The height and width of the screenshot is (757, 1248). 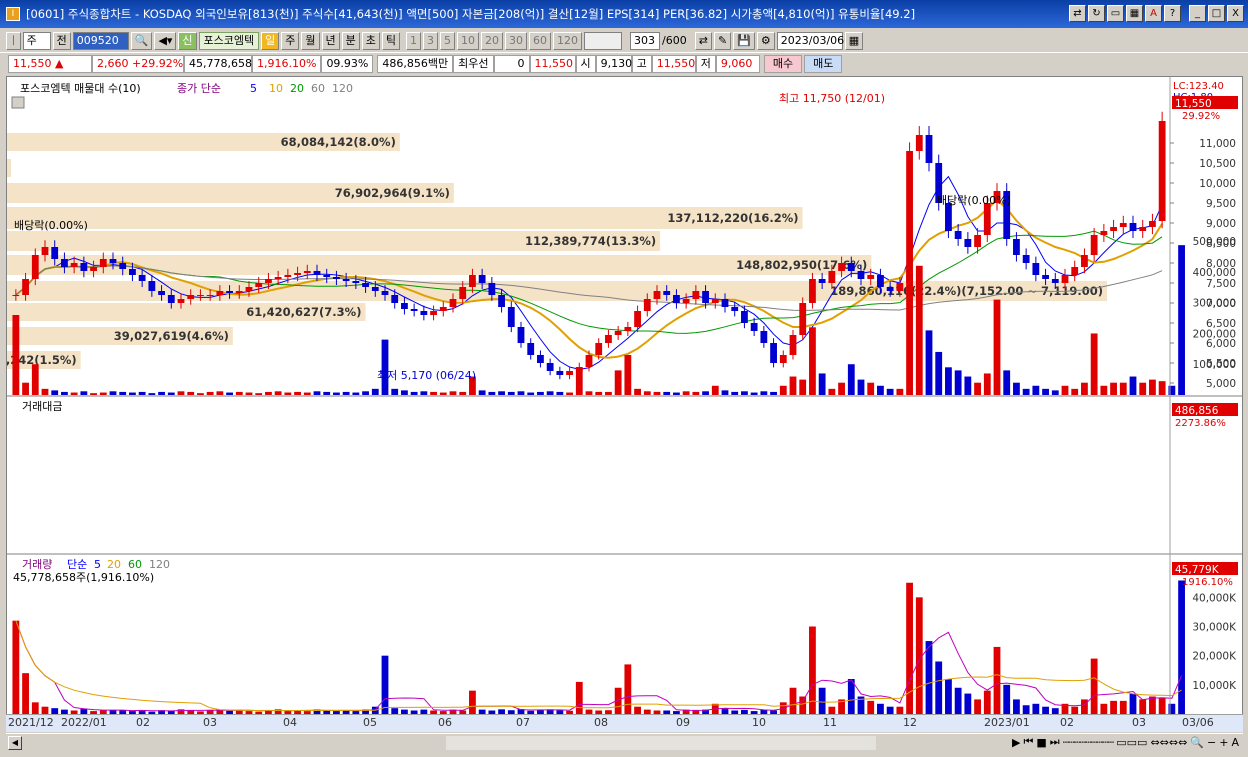 I want to click on period-second-button: 초, so click(x=370, y=40).